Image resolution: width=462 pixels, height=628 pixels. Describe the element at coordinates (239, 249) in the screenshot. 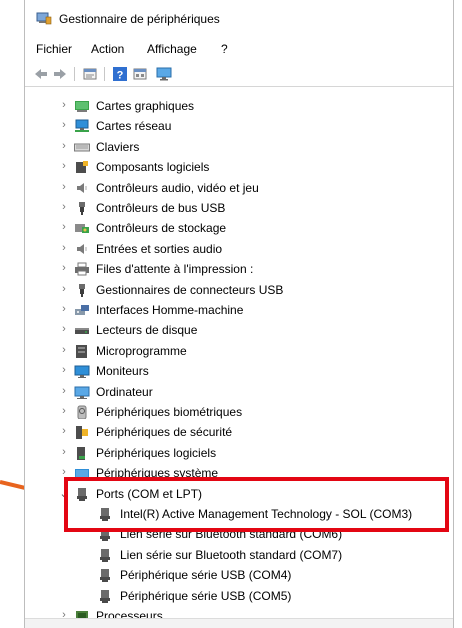

I see `tree-item-entrees-et-sorties-audio: › Entrées et sorties audio` at that location.